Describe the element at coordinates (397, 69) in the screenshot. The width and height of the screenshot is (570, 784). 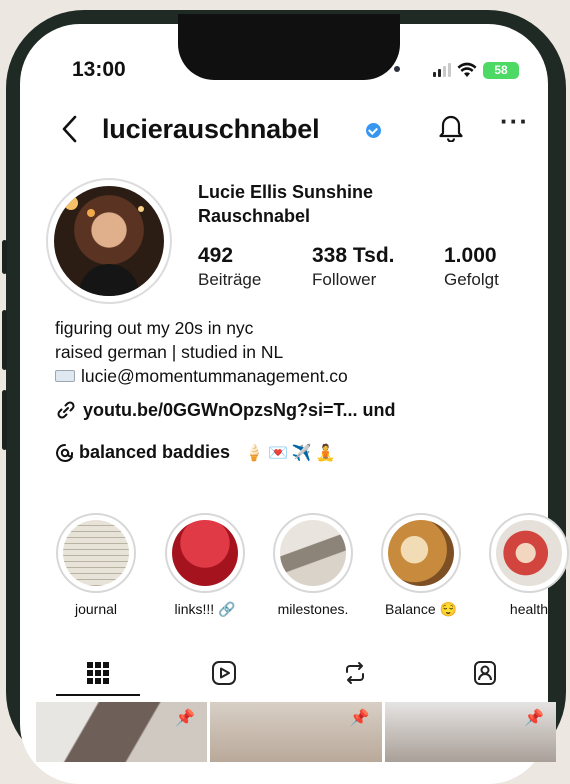
I see `camera-dot` at that location.